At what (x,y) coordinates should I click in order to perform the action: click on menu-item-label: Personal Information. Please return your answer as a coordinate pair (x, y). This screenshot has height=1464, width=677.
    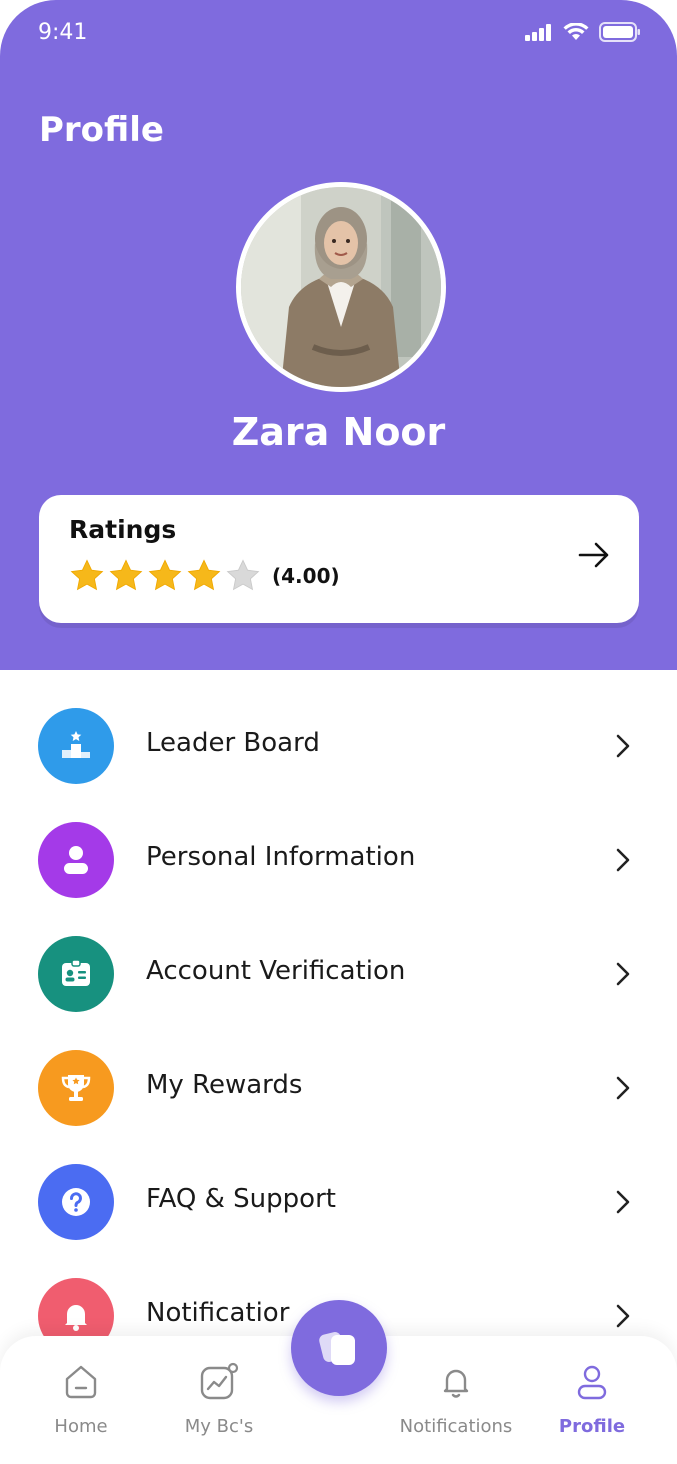
    Looking at the image, I should click on (281, 857).